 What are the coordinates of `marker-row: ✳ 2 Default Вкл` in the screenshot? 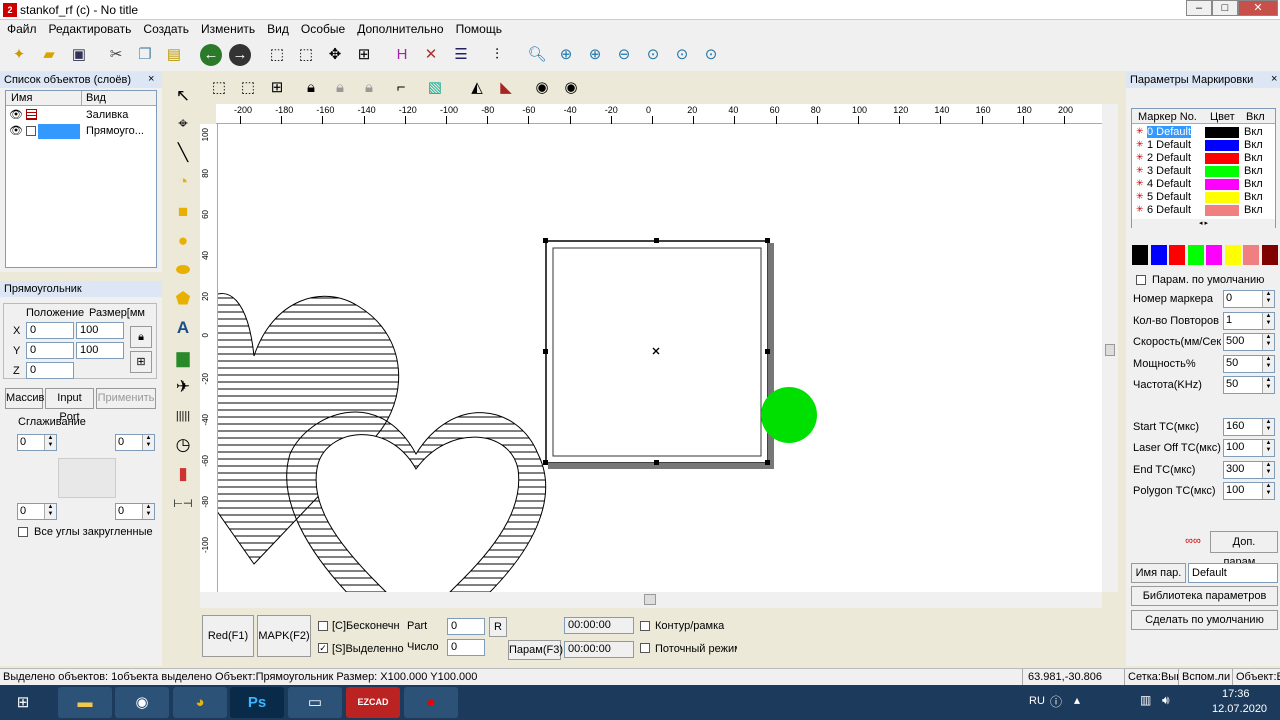 It's located at (1202, 158).